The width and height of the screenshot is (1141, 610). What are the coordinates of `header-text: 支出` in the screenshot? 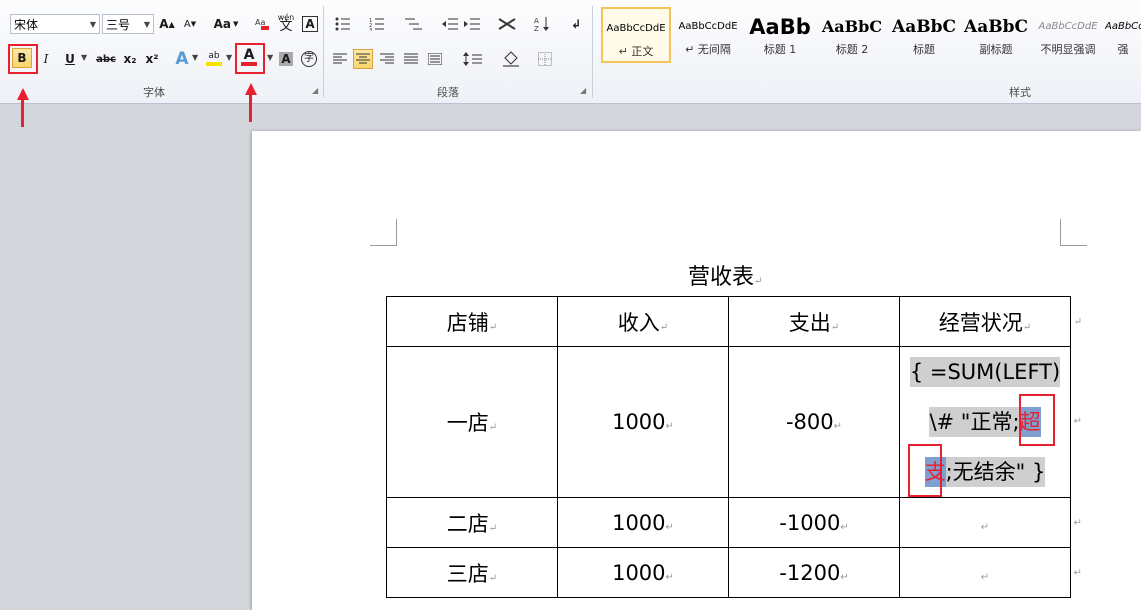 It's located at (809, 322).